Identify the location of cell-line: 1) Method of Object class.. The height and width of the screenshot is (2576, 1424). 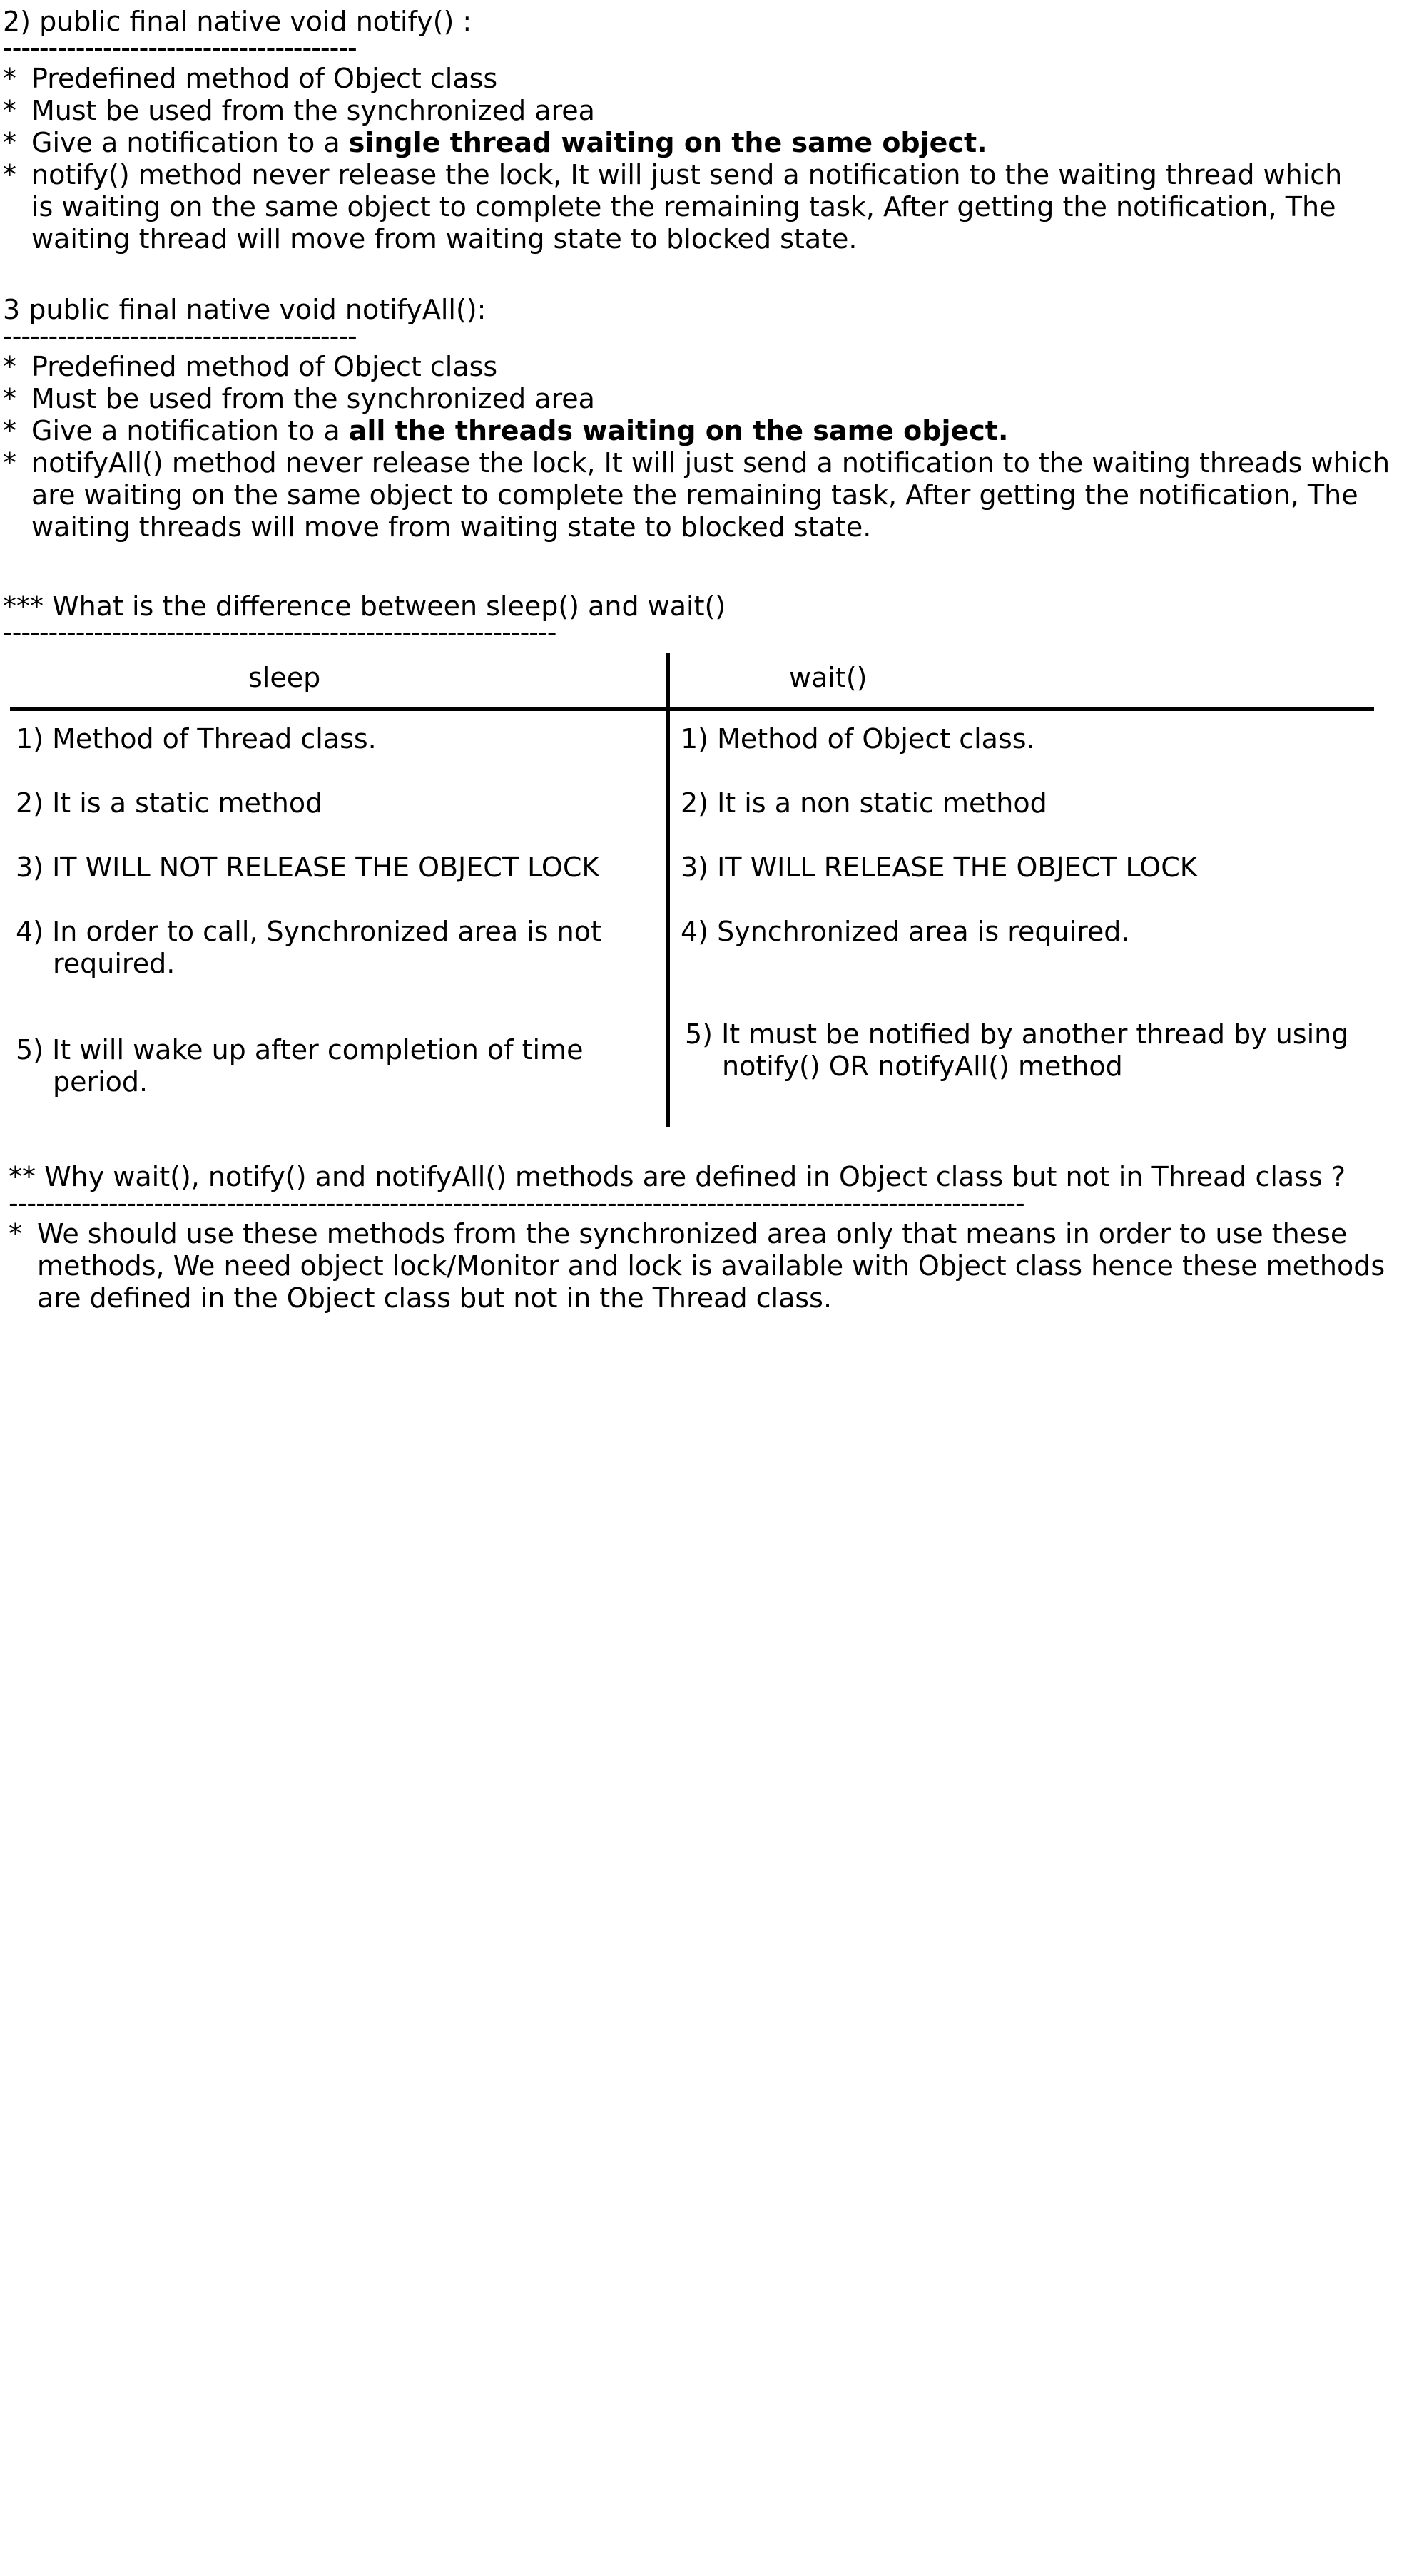
(858, 739).